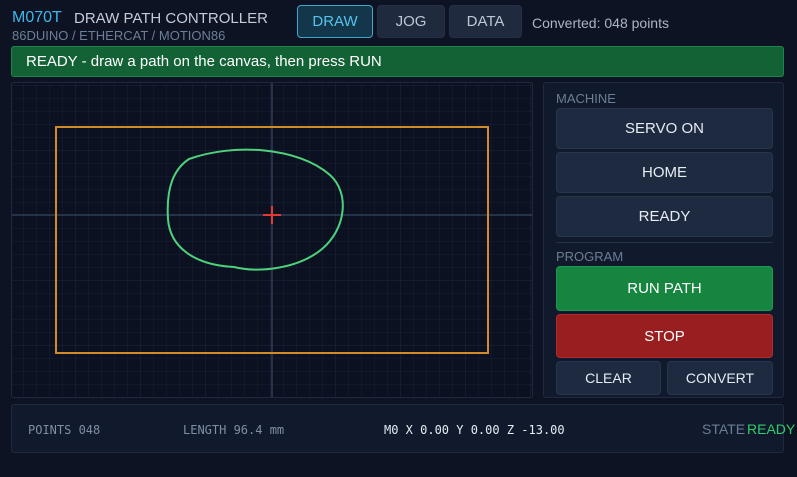  I want to click on convert-button: CONVERT, so click(720, 378).